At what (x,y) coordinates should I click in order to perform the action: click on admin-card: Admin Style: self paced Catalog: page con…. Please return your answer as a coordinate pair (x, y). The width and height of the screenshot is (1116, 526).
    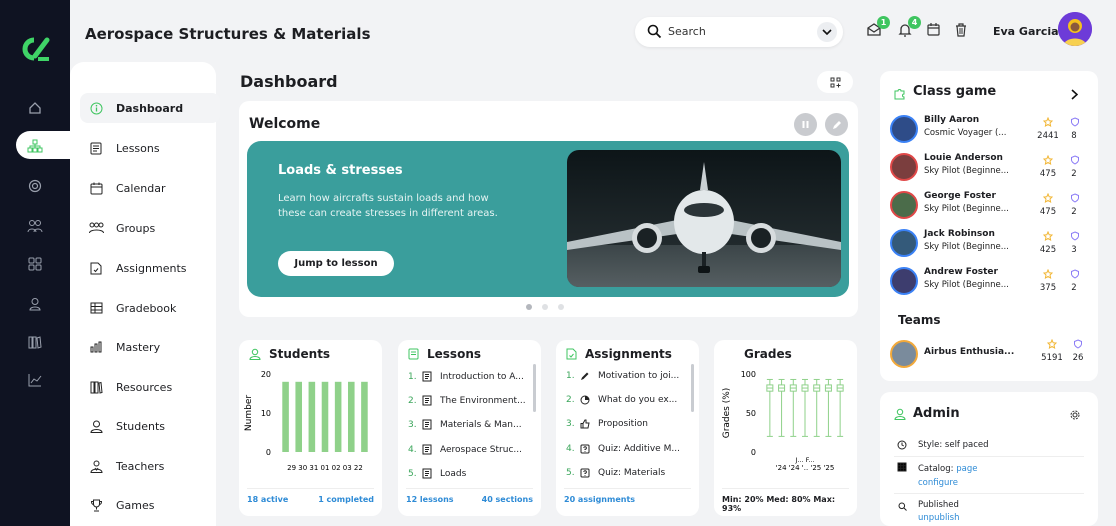
    Looking at the image, I should click on (989, 459).